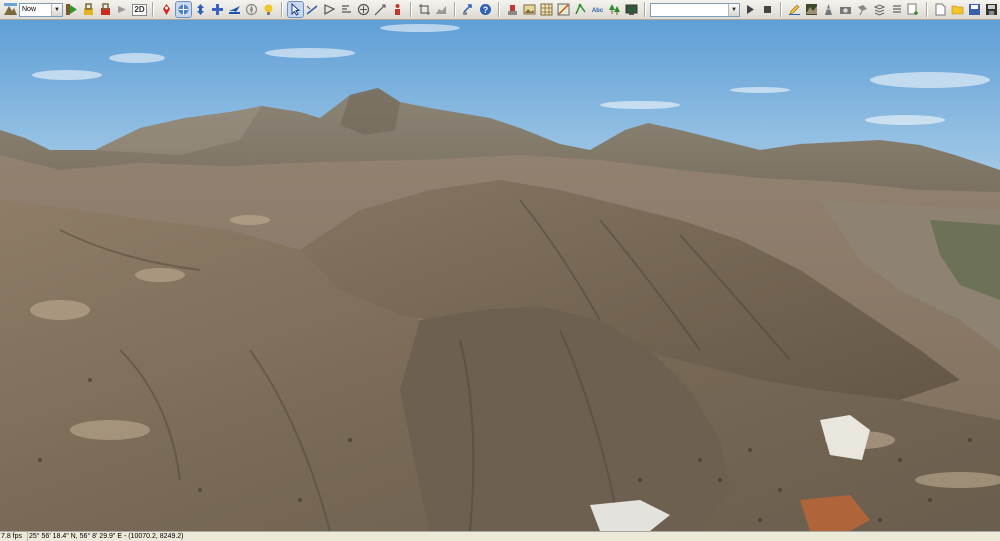 The width and height of the screenshot is (1000, 541). I want to click on draw-pencil-icon, so click(794, 9).